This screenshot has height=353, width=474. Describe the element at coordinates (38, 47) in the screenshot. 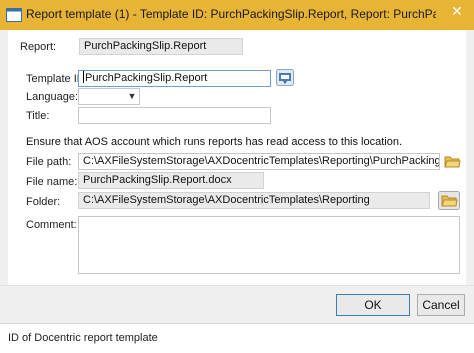

I see `report-label: Report:` at that location.